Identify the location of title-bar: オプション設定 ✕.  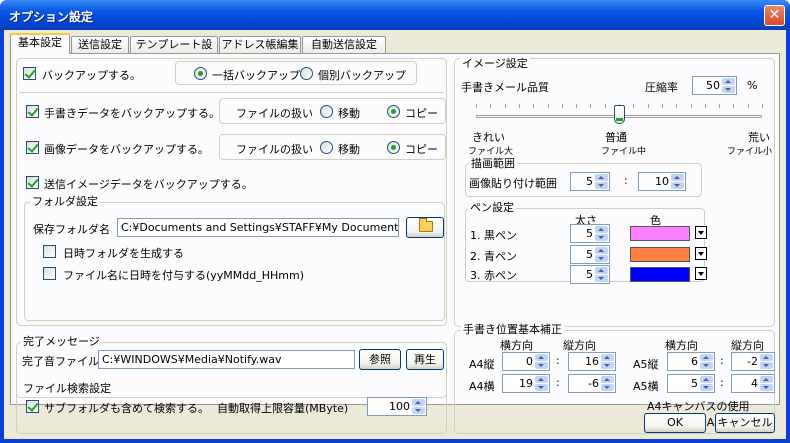
(395, 15).